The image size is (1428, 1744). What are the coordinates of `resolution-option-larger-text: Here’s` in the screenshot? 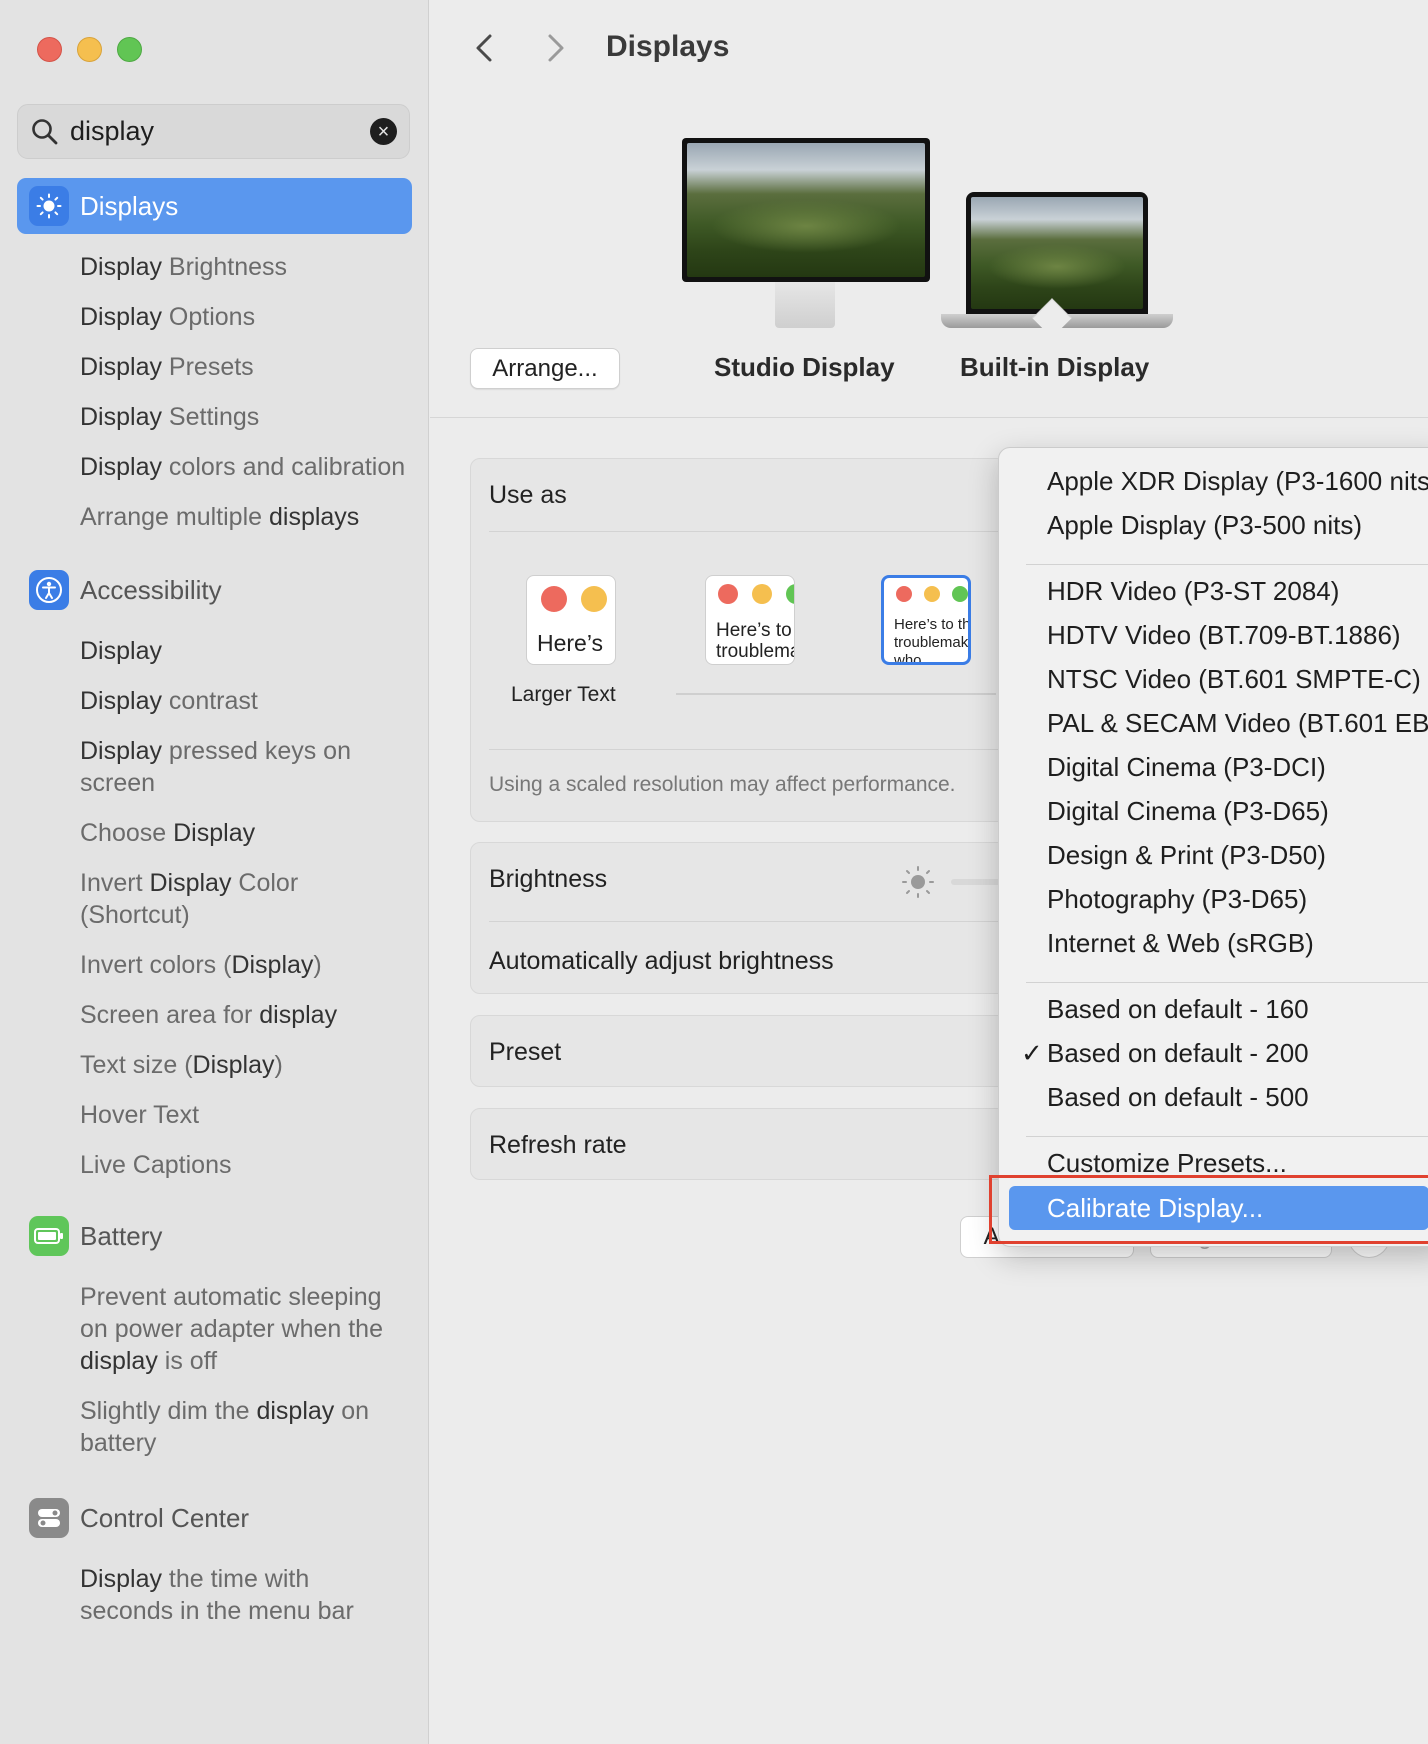 It's located at (571, 620).